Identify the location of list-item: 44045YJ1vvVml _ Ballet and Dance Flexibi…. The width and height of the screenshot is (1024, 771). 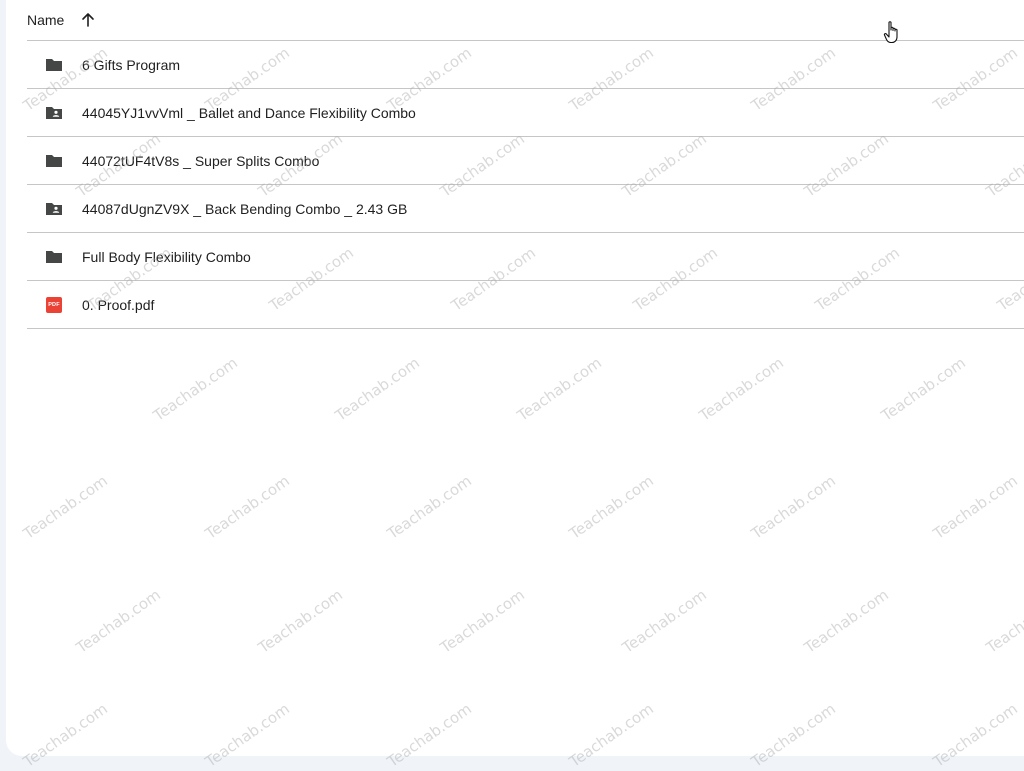
(525, 113).